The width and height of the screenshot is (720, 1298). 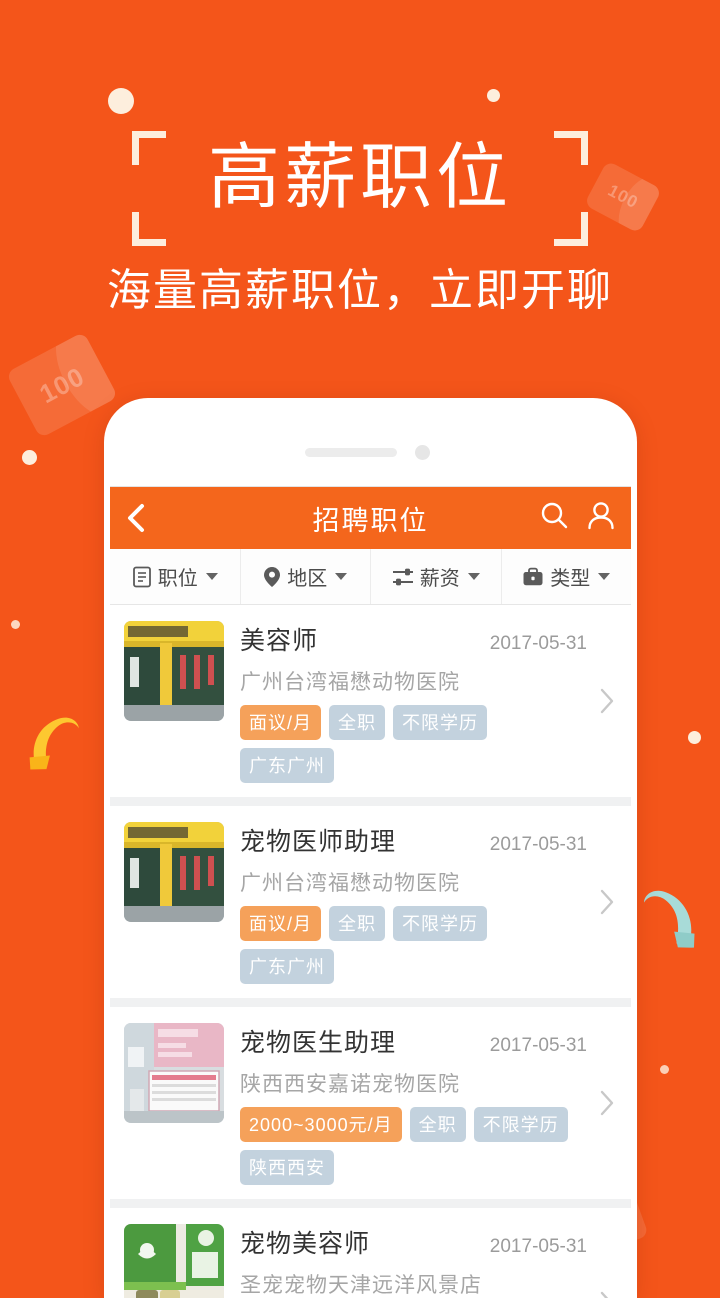 What do you see at coordinates (318, 1043) in the screenshot?
I see `job-title: 宠物医生助理` at bounding box center [318, 1043].